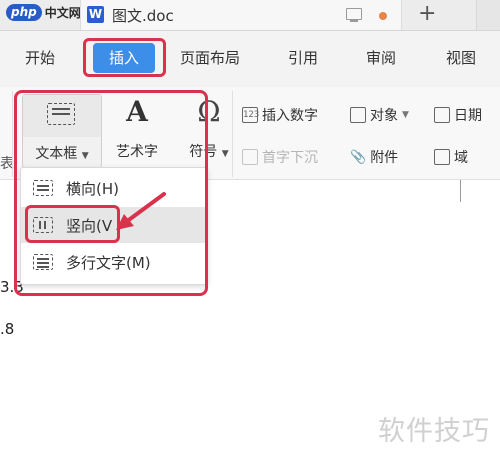 This screenshot has width=500, height=460. I want to click on document-text-fragment: .8, so click(7, 329).